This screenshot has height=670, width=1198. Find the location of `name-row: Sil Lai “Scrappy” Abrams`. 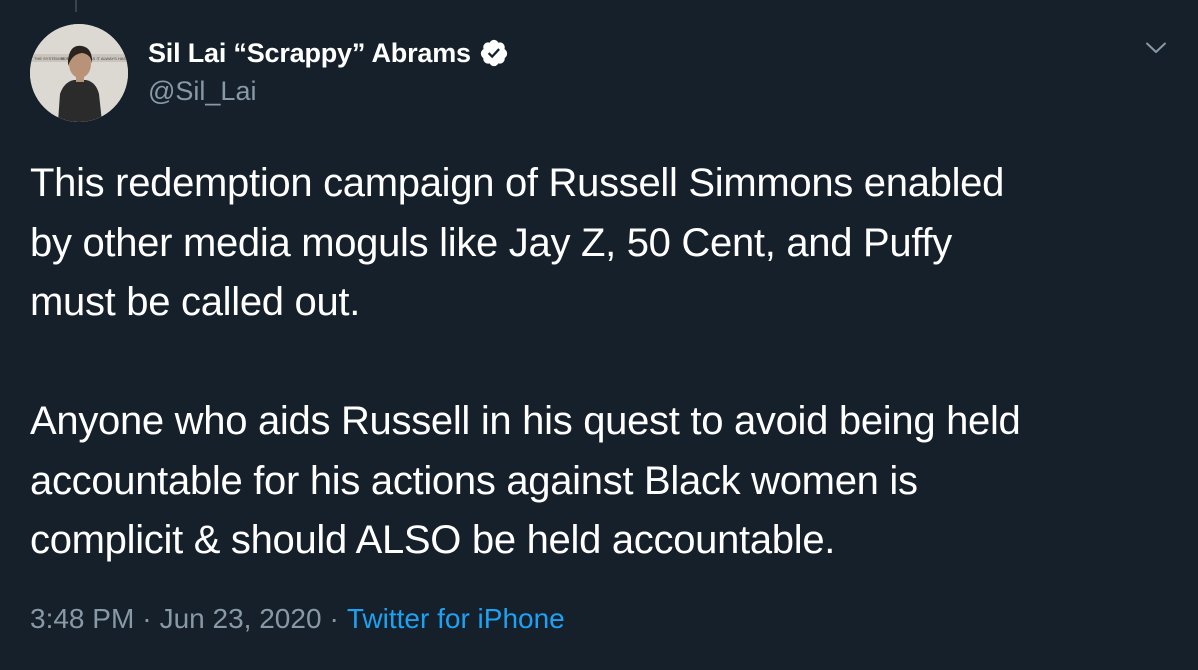

name-row: Sil Lai “Scrappy” Abrams is located at coordinates (328, 53).